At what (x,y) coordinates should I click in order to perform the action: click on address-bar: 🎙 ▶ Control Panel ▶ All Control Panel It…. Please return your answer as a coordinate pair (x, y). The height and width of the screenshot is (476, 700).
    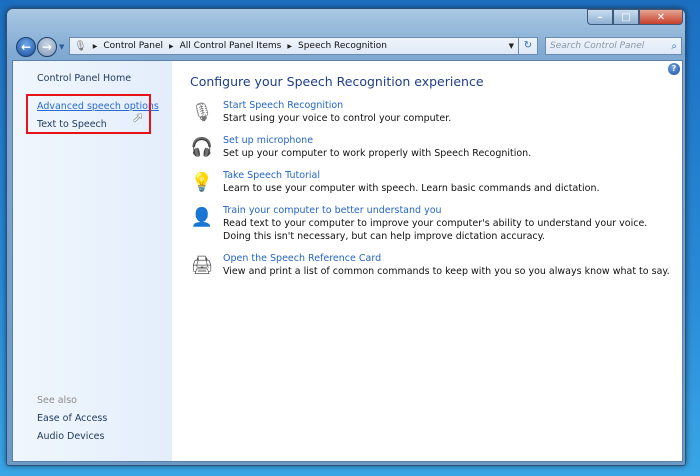
    Looking at the image, I should click on (294, 46).